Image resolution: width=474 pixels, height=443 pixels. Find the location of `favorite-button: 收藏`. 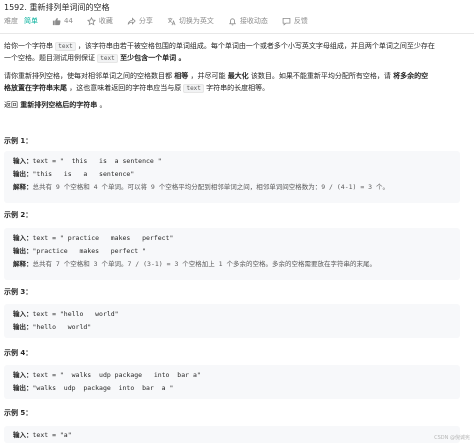

favorite-button: 收藏 is located at coordinates (99, 21).